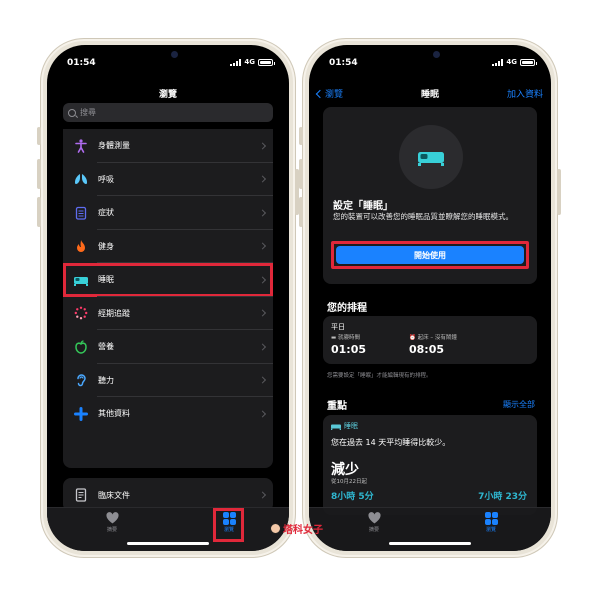 The height and width of the screenshot is (597, 600). What do you see at coordinates (337, 406) in the screenshot?
I see `highlights-heading: 重點` at bounding box center [337, 406].